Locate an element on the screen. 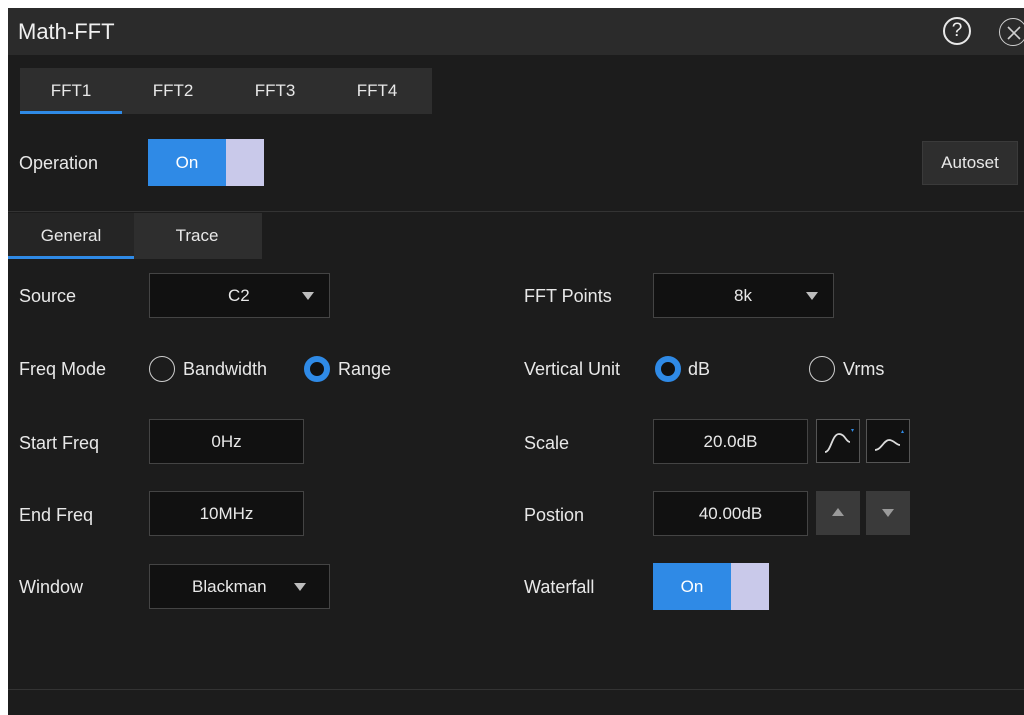 The width and height of the screenshot is (1024, 715). help-icon: ? is located at coordinates (957, 31).